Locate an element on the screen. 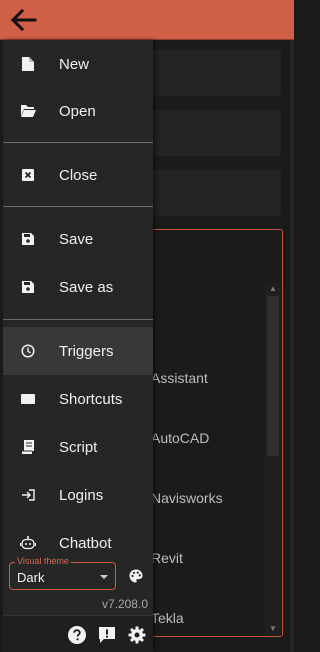 This screenshot has width=320, height=652. menu-label: Open is located at coordinates (77, 111).